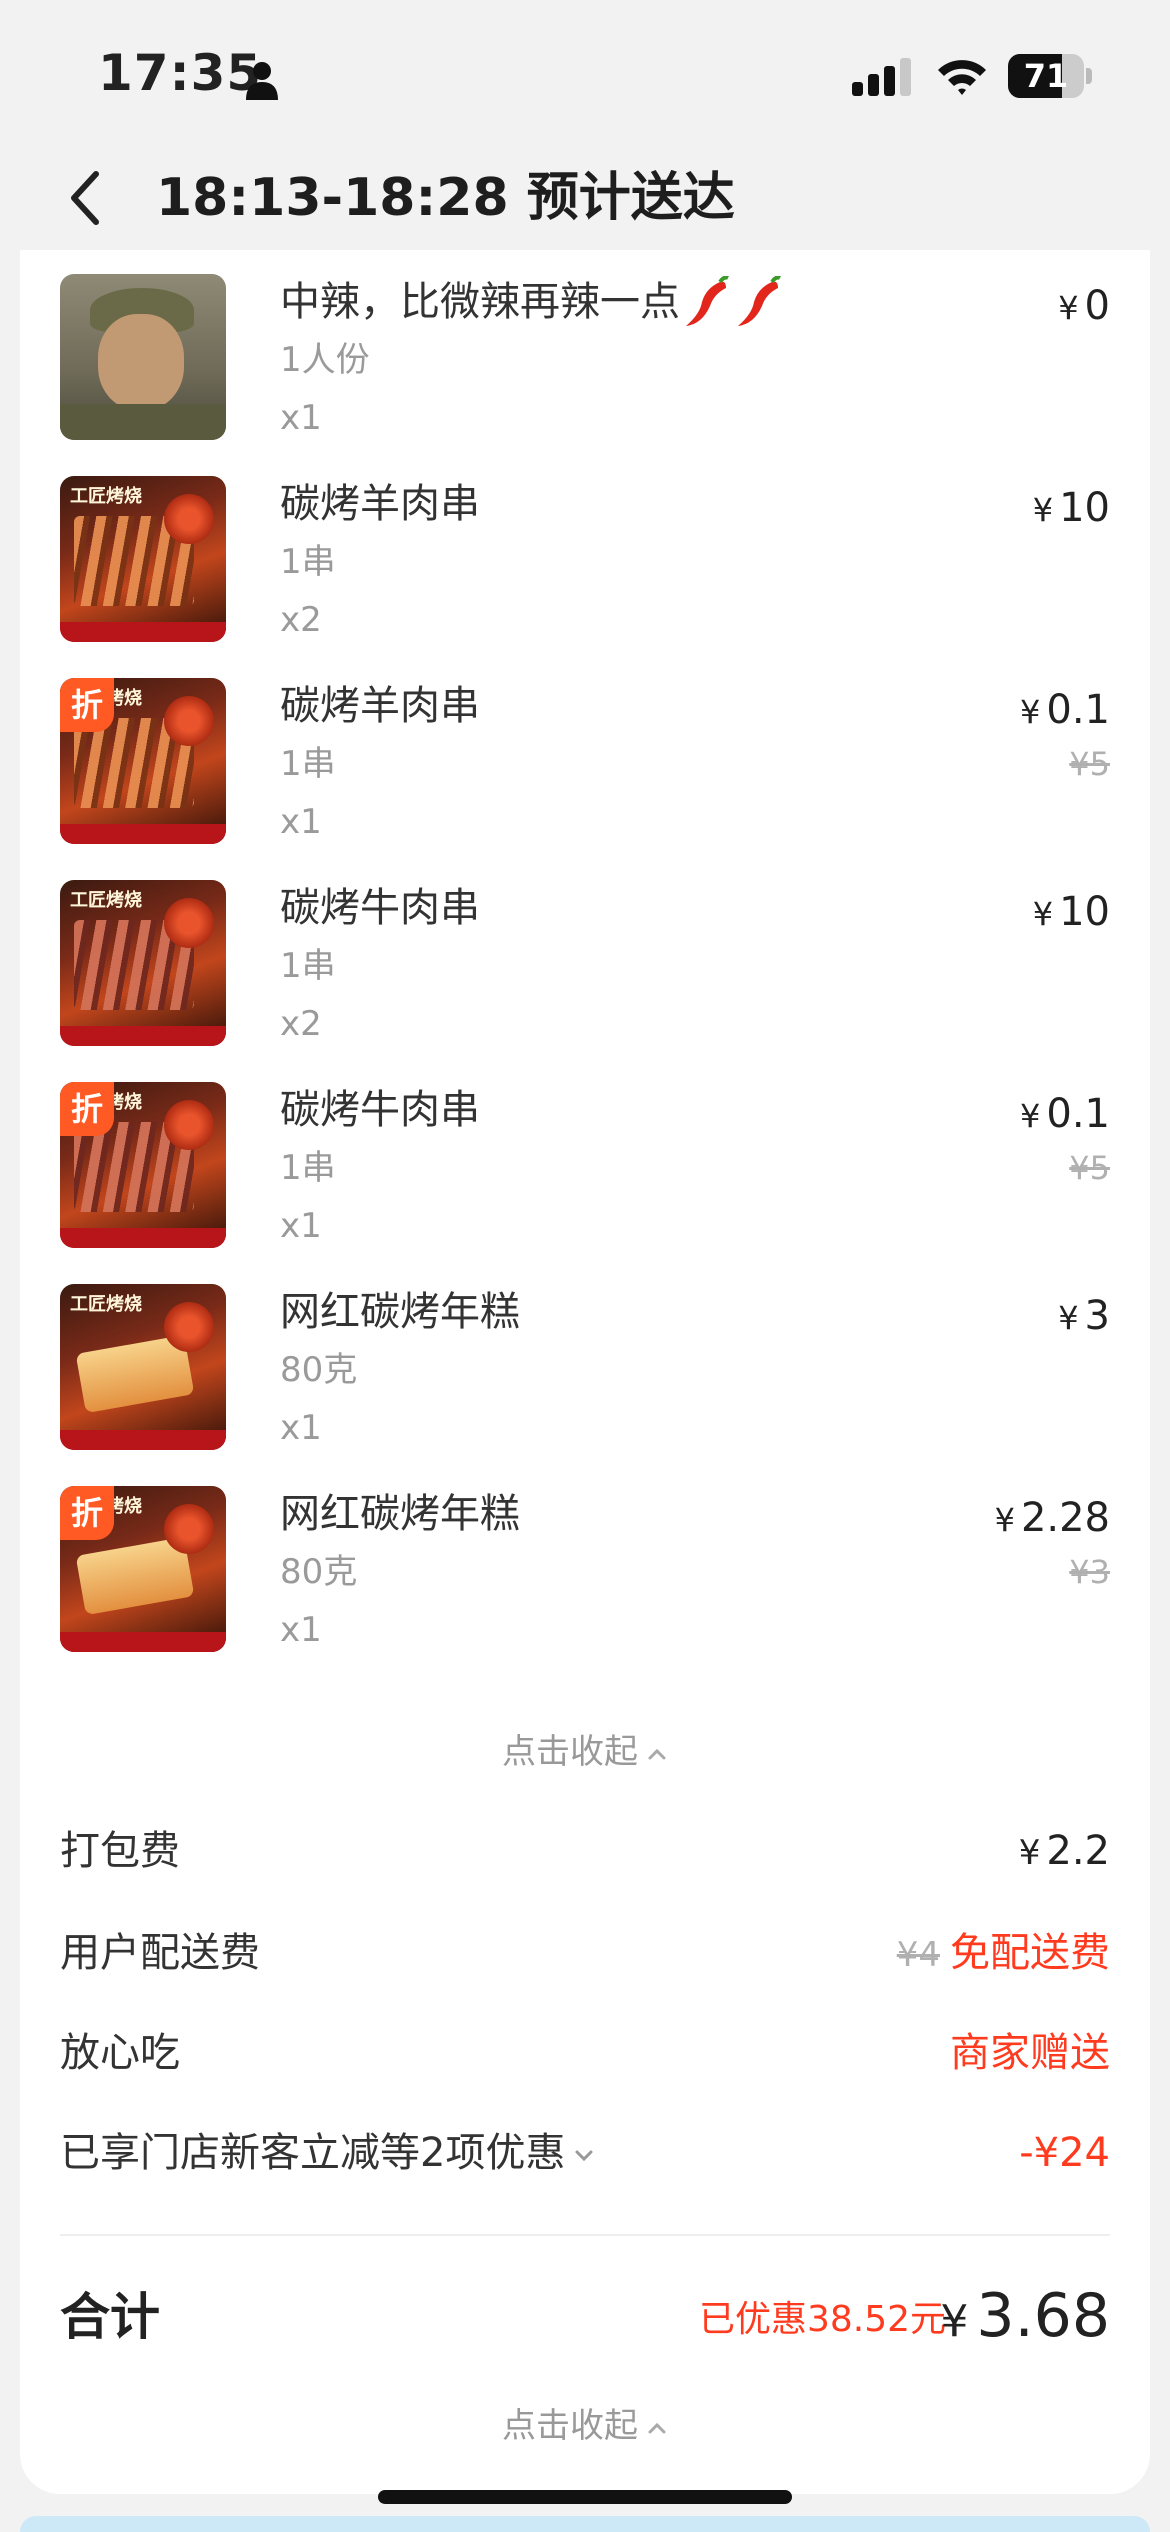 Image resolution: width=1170 pixels, height=2532 pixels. I want to click on item-price: ¥3, so click(1084, 1316).